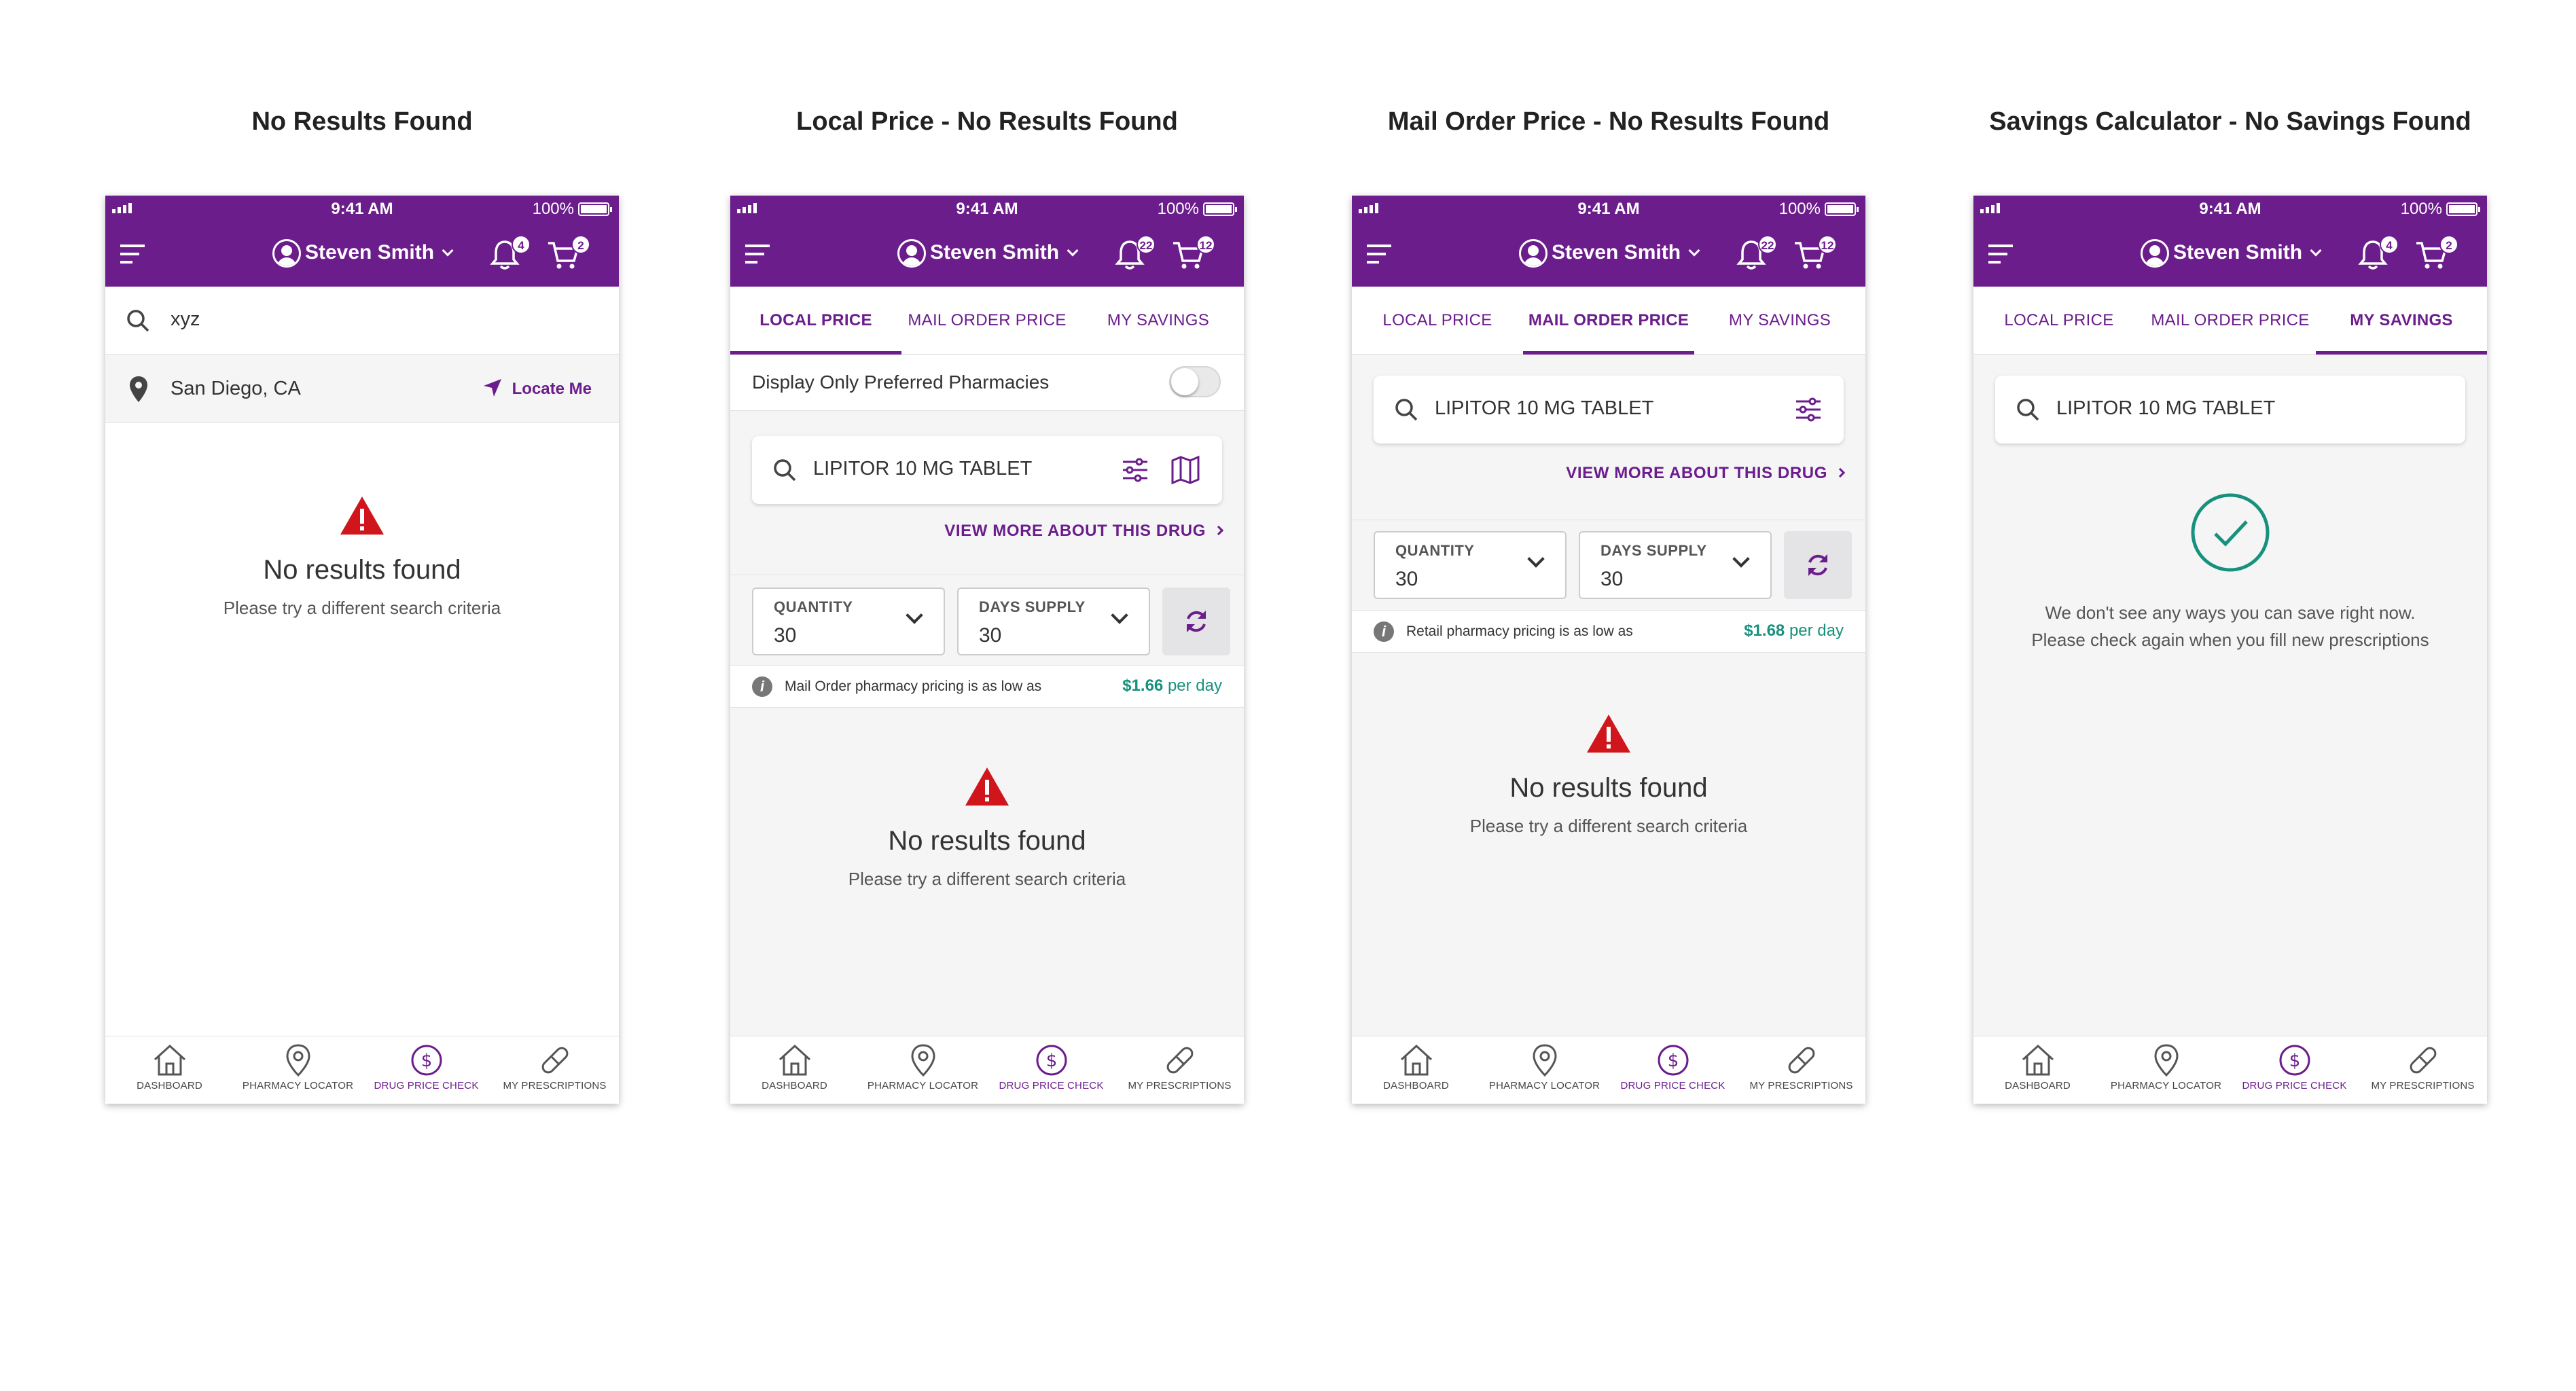 This screenshot has height=1391, width=2576. I want to click on price-per-day: $1.68 per day, so click(1794, 630).